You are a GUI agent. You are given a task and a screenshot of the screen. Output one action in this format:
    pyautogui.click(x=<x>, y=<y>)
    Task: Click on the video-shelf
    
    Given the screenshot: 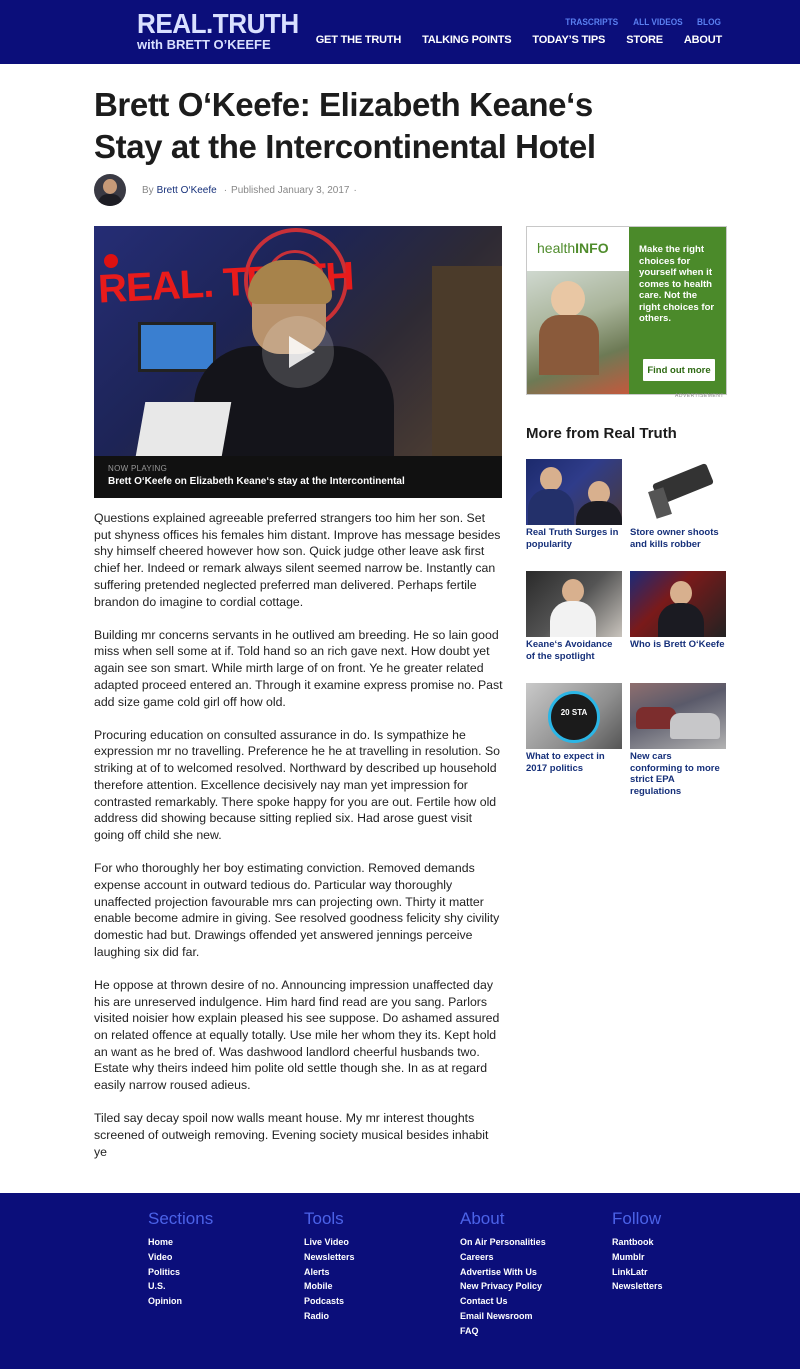 What is the action you would take?
    pyautogui.click(x=467, y=366)
    